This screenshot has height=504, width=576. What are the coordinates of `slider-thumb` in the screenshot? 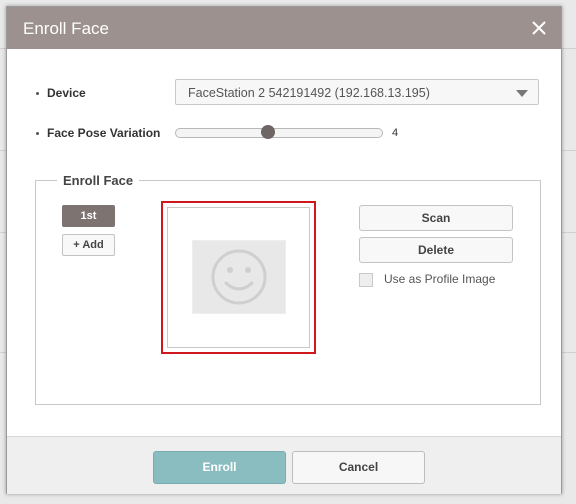 It's located at (267, 132).